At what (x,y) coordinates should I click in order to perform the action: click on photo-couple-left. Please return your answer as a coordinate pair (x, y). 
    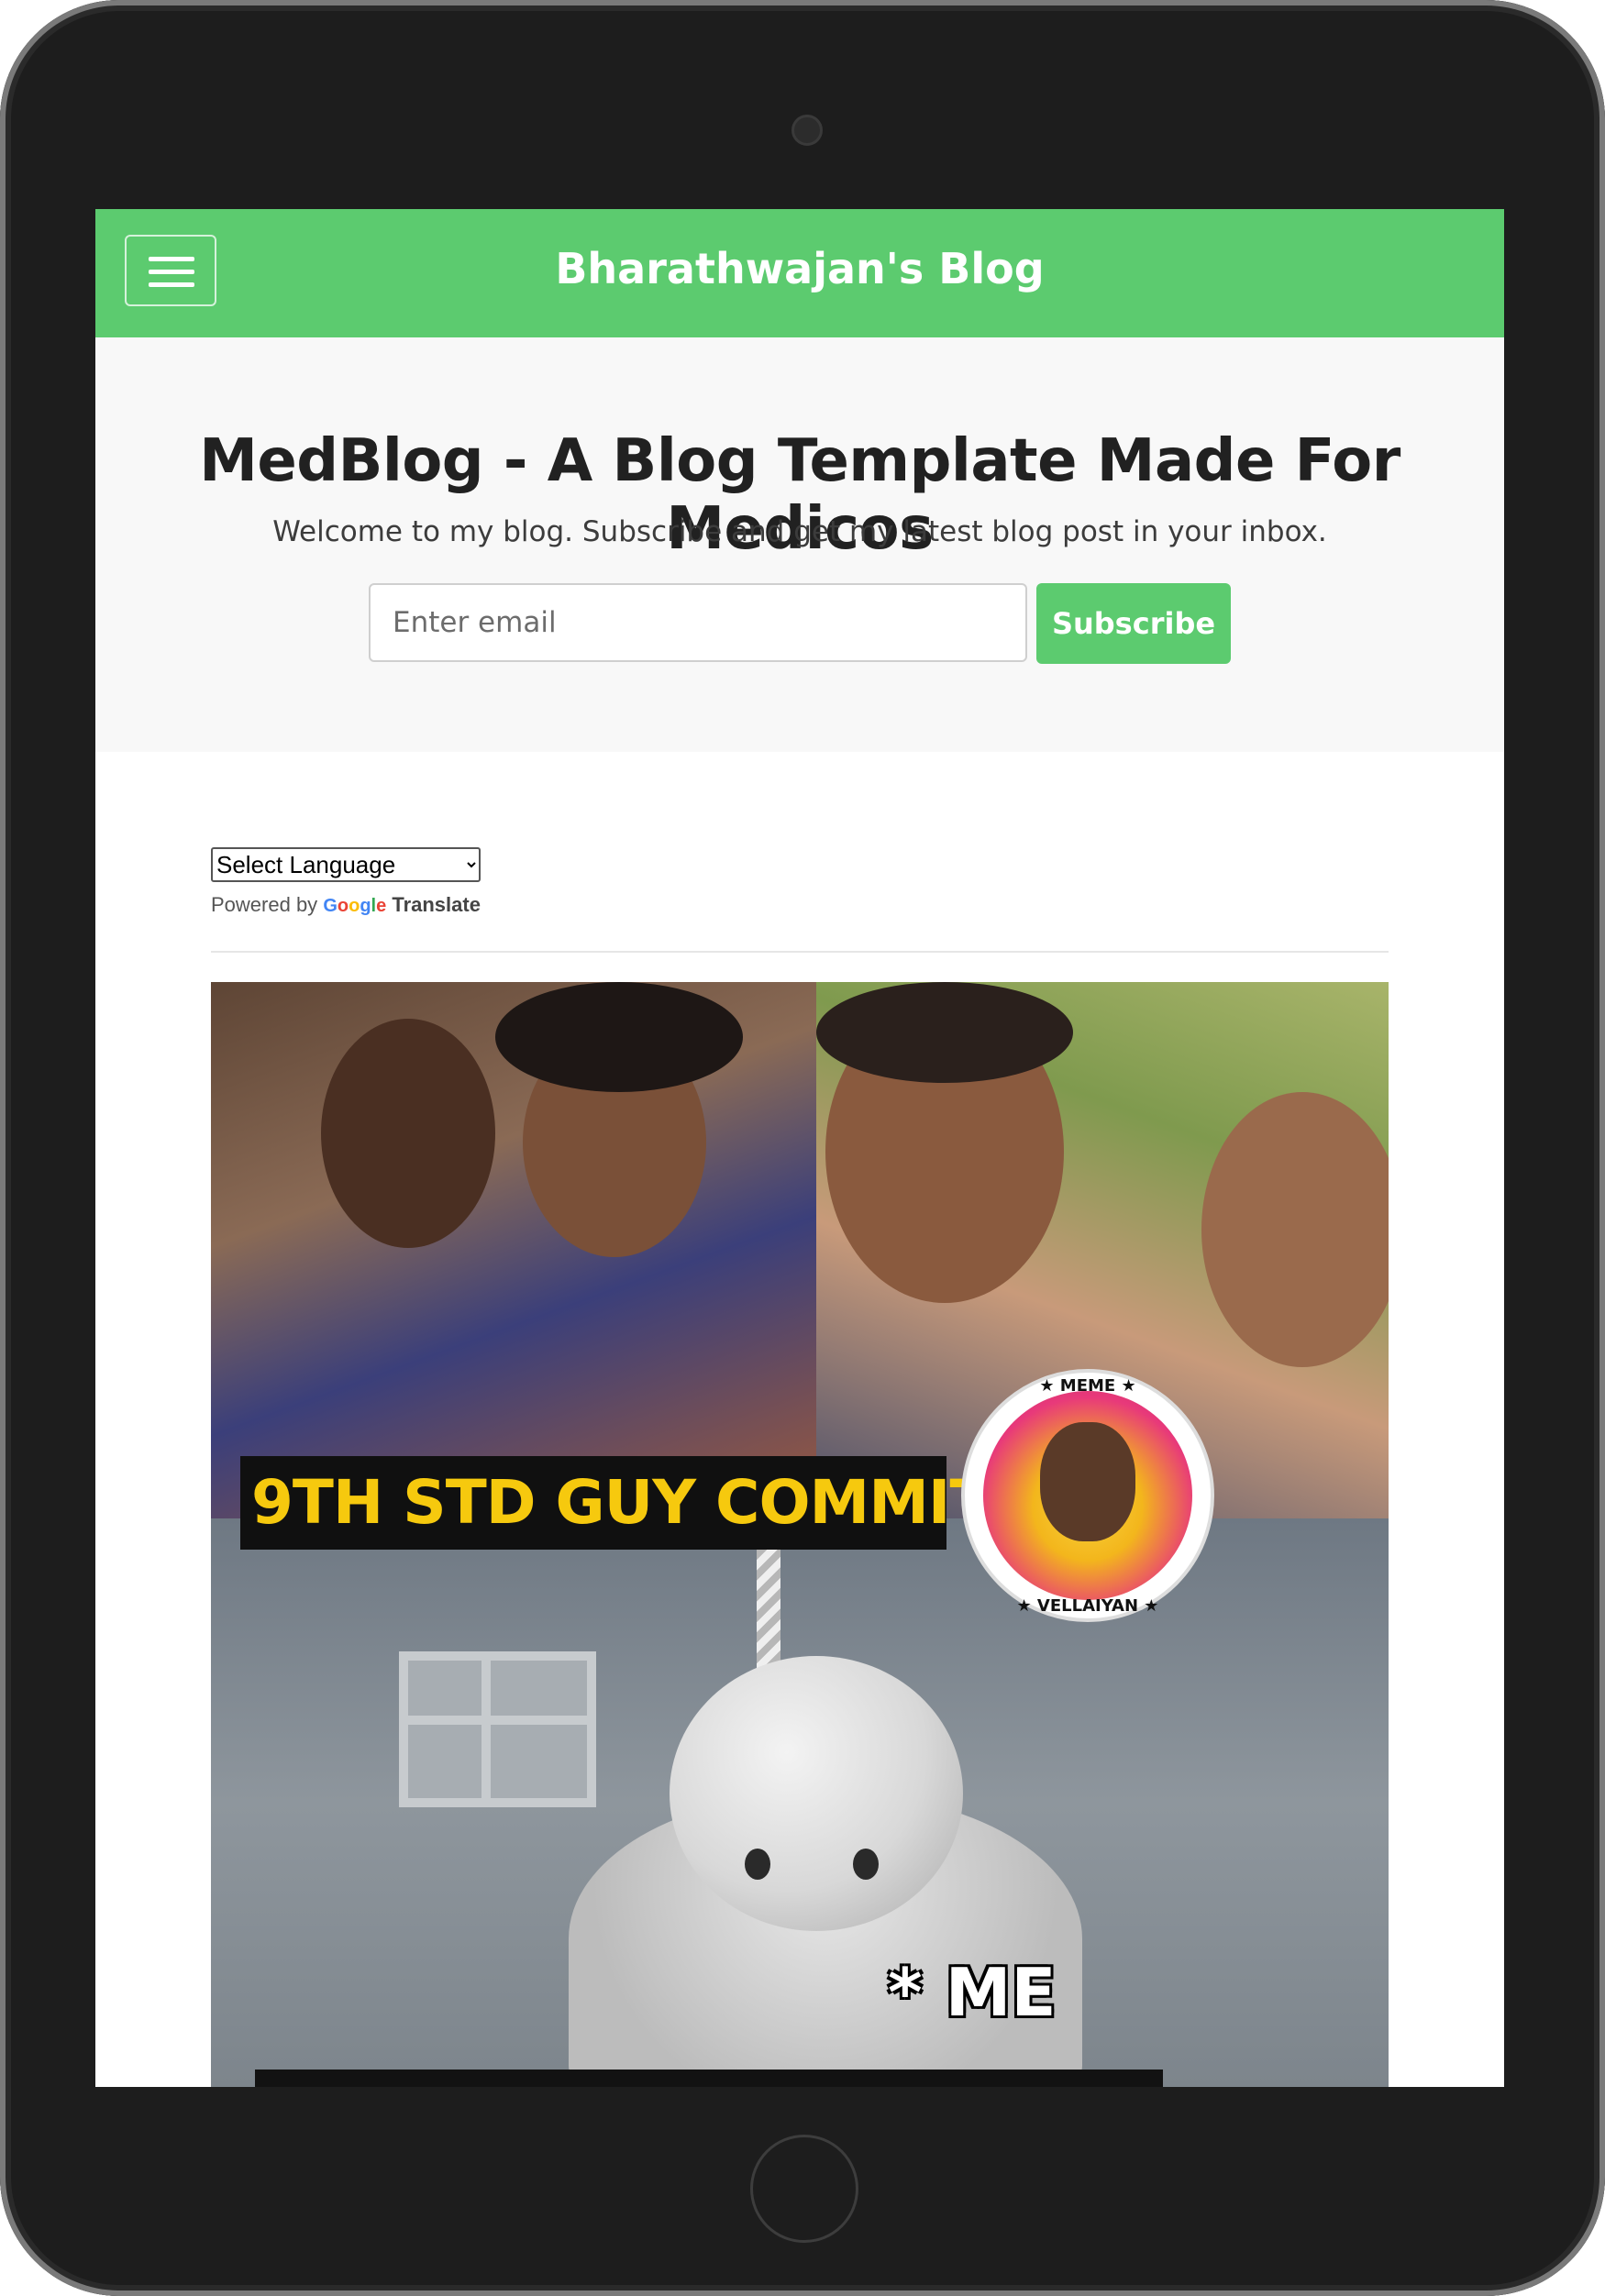
    Looking at the image, I should click on (513, 1250).